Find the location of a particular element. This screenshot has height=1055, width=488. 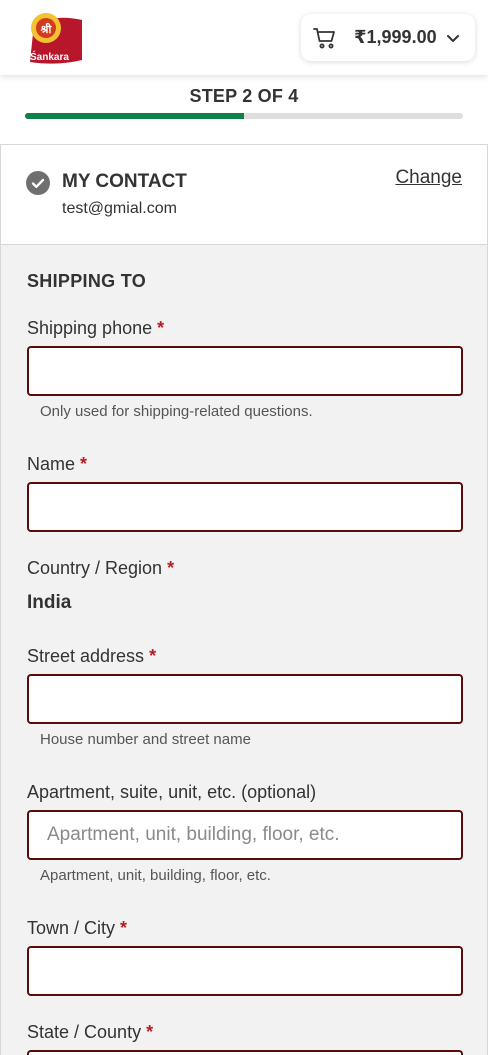

street-address-help: House number and street name is located at coordinates (145, 739).